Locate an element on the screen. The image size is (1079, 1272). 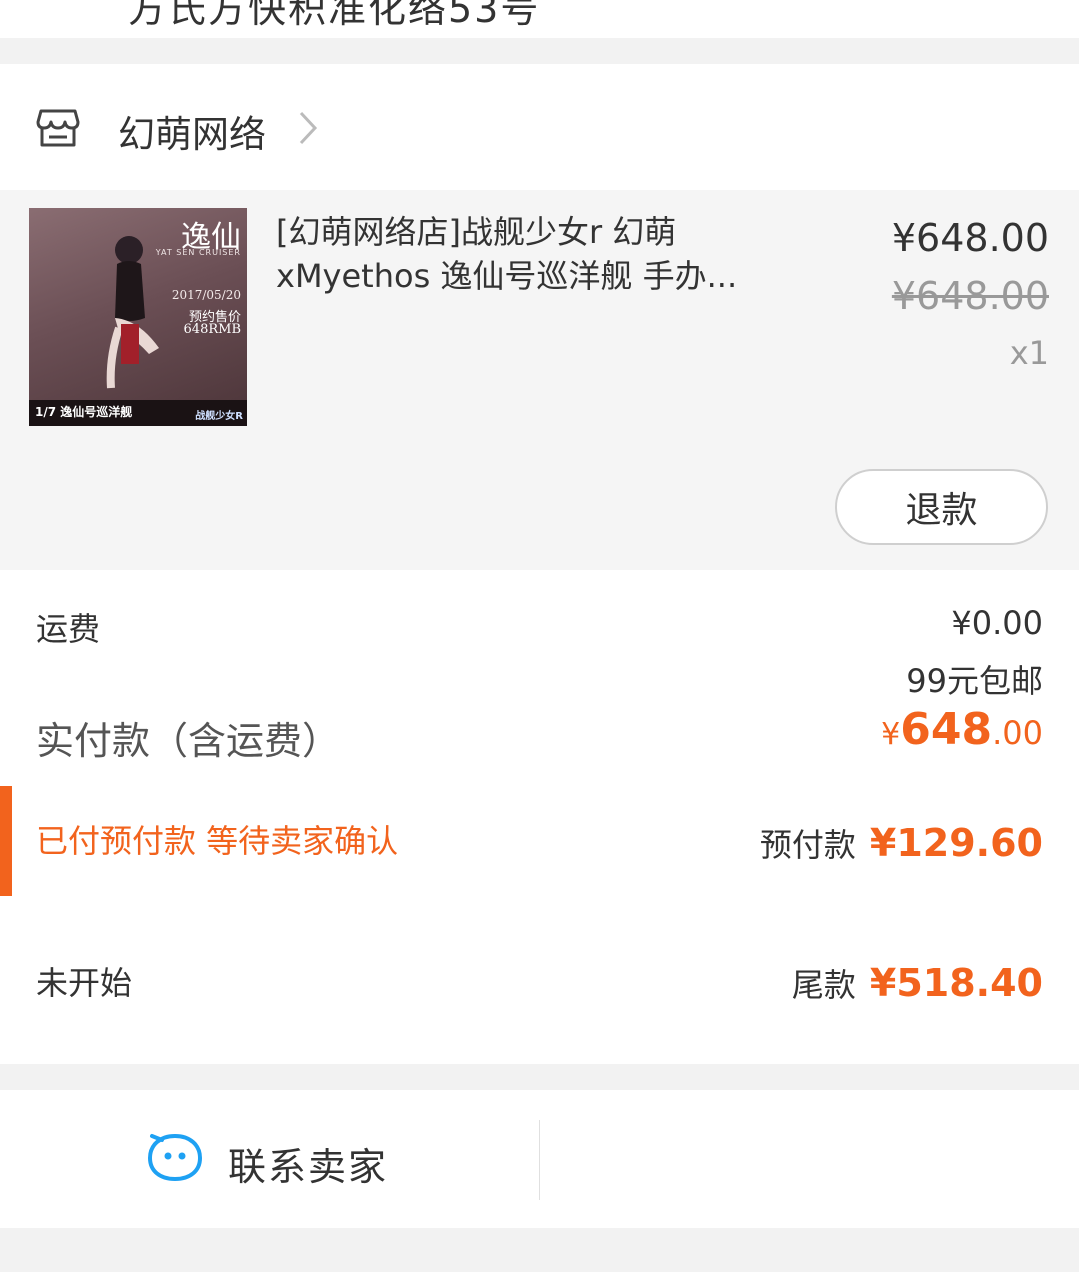
chat-icon is located at coordinates (175, 1157).